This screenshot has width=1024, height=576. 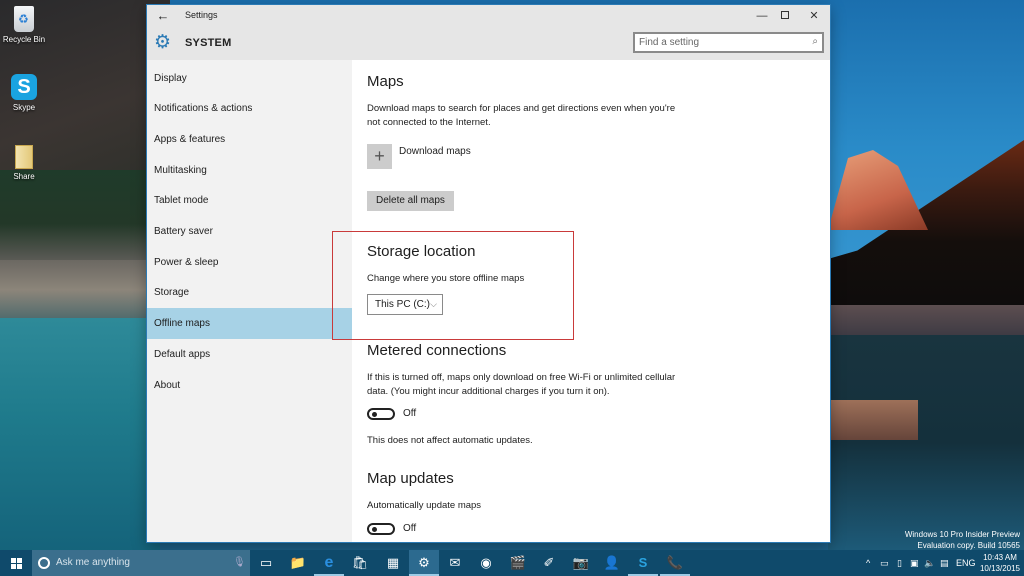 I want to click on store-icon: 🛍, so click(x=360, y=563).